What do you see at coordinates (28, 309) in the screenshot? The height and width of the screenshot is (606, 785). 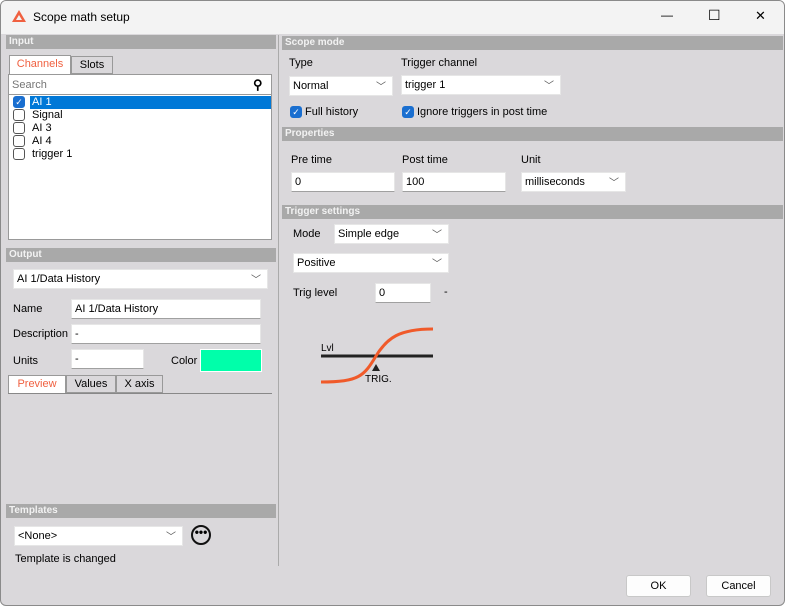 I see `name-label: Name` at bounding box center [28, 309].